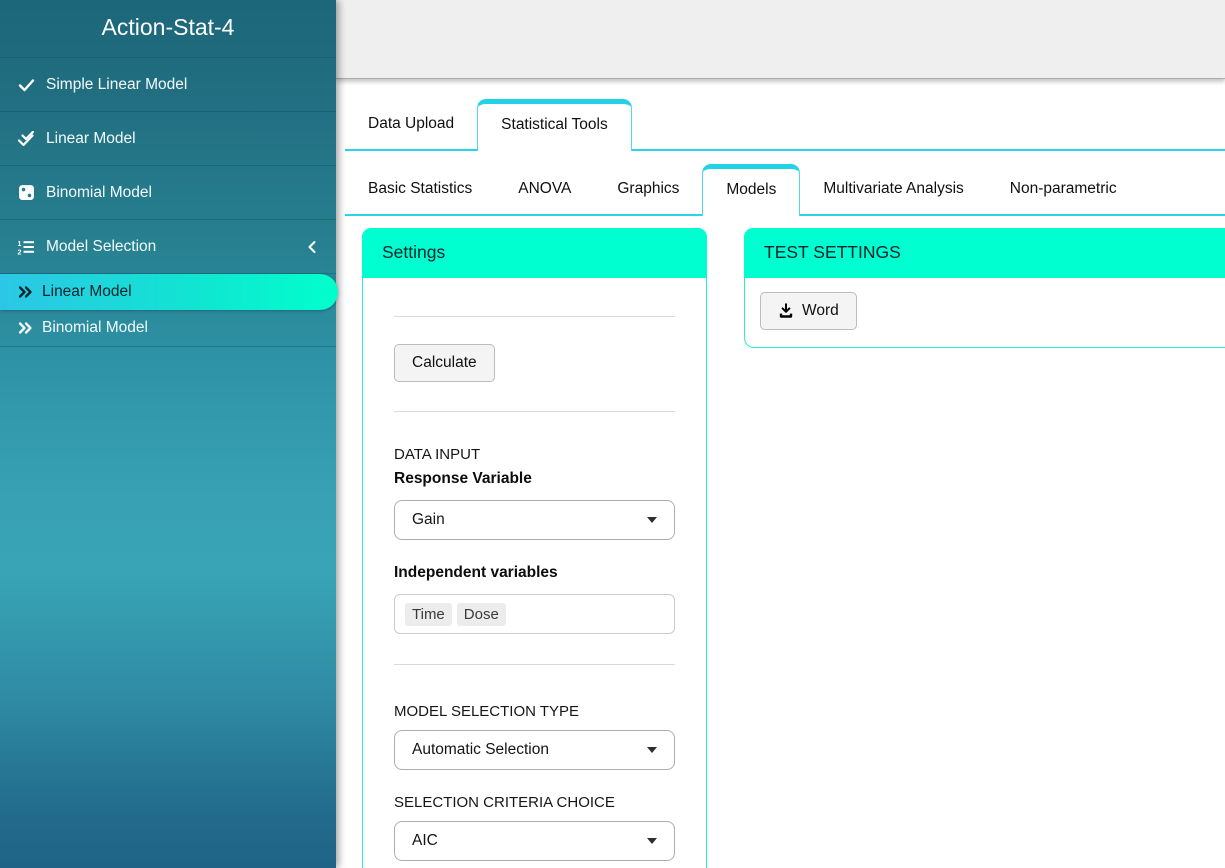 The height and width of the screenshot is (868, 1225). What do you see at coordinates (411, 124) in the screenshot?
I see `tab-data-upload: Data Upload` at bounding box center [411, 124].